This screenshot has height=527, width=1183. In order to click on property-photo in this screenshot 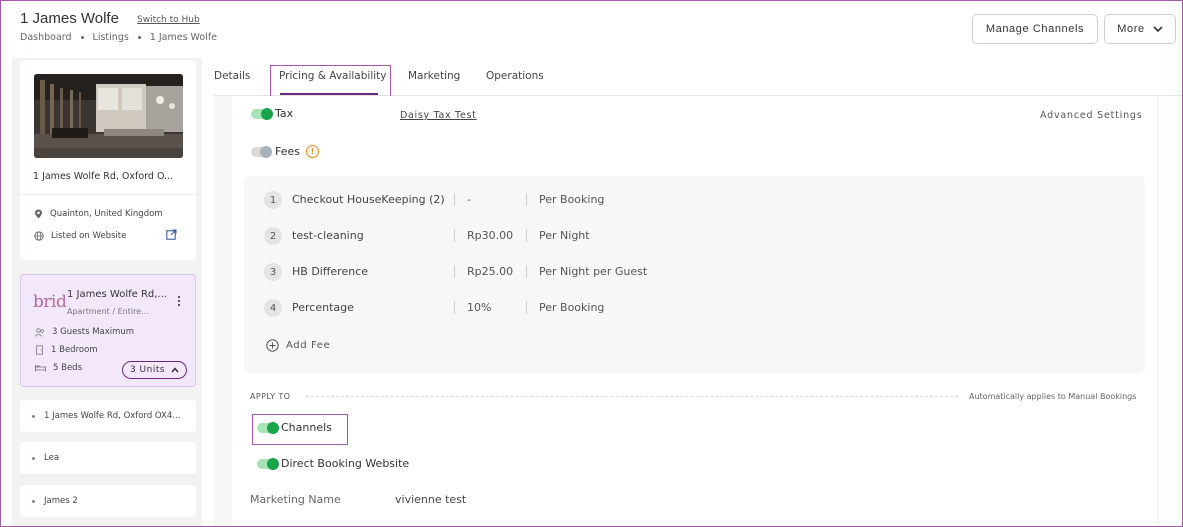, I will do `click(108, 116)`.